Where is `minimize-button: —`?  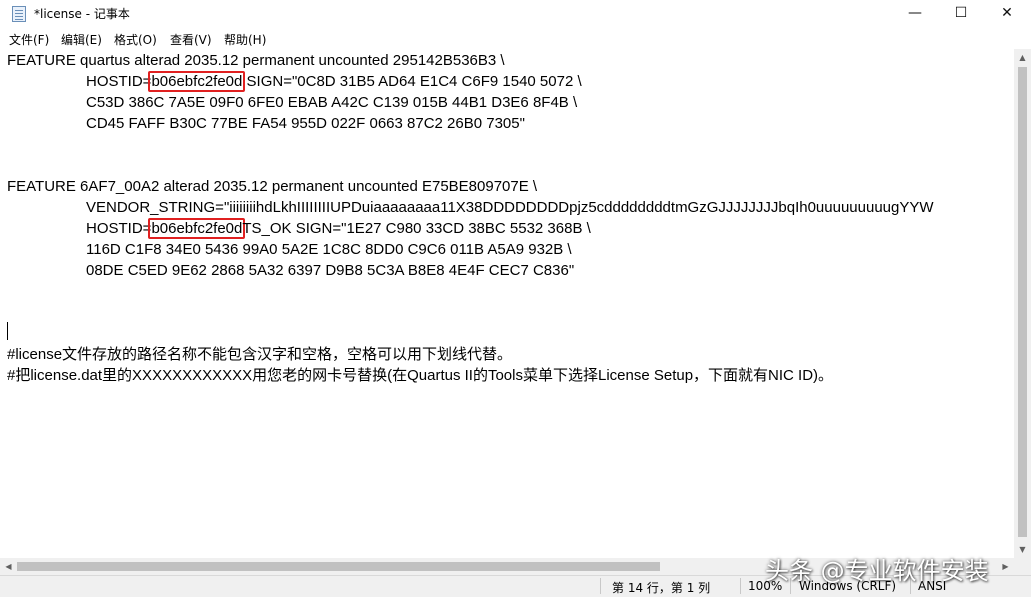
minimize-button: — is located at coordinates (915, 14).